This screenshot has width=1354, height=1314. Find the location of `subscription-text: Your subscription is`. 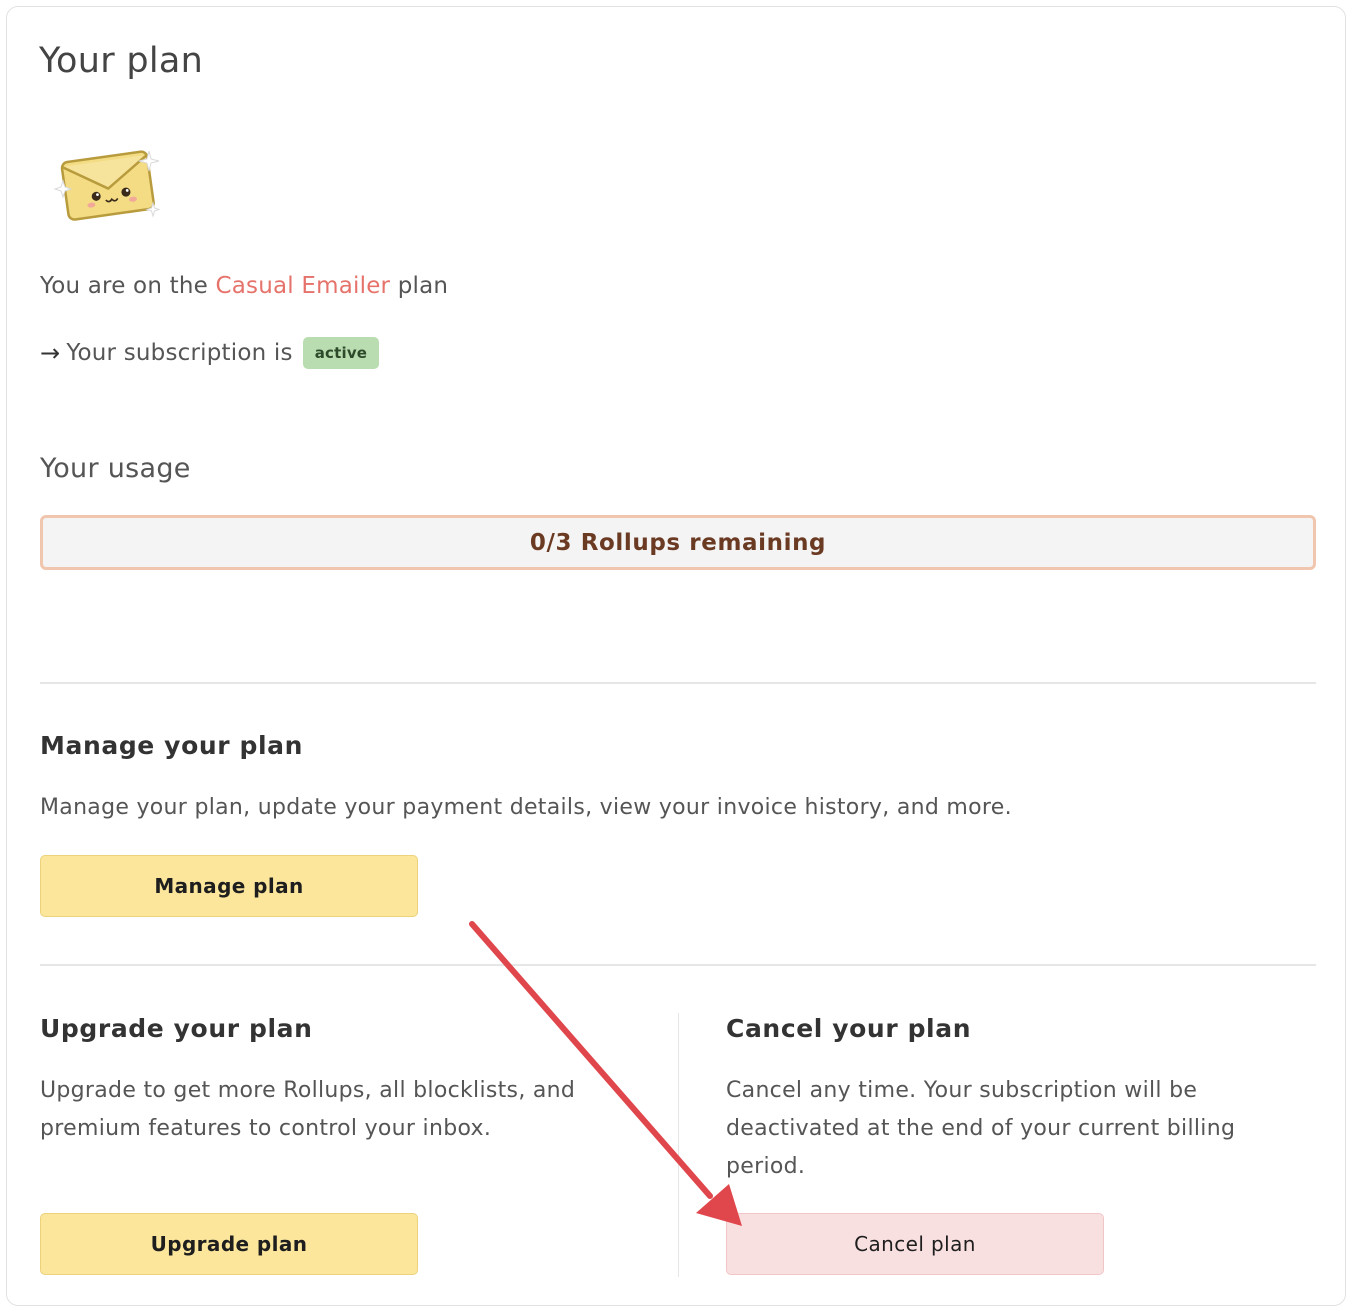

subscription-text: Your subscription is is located at coordinates (179, 353).